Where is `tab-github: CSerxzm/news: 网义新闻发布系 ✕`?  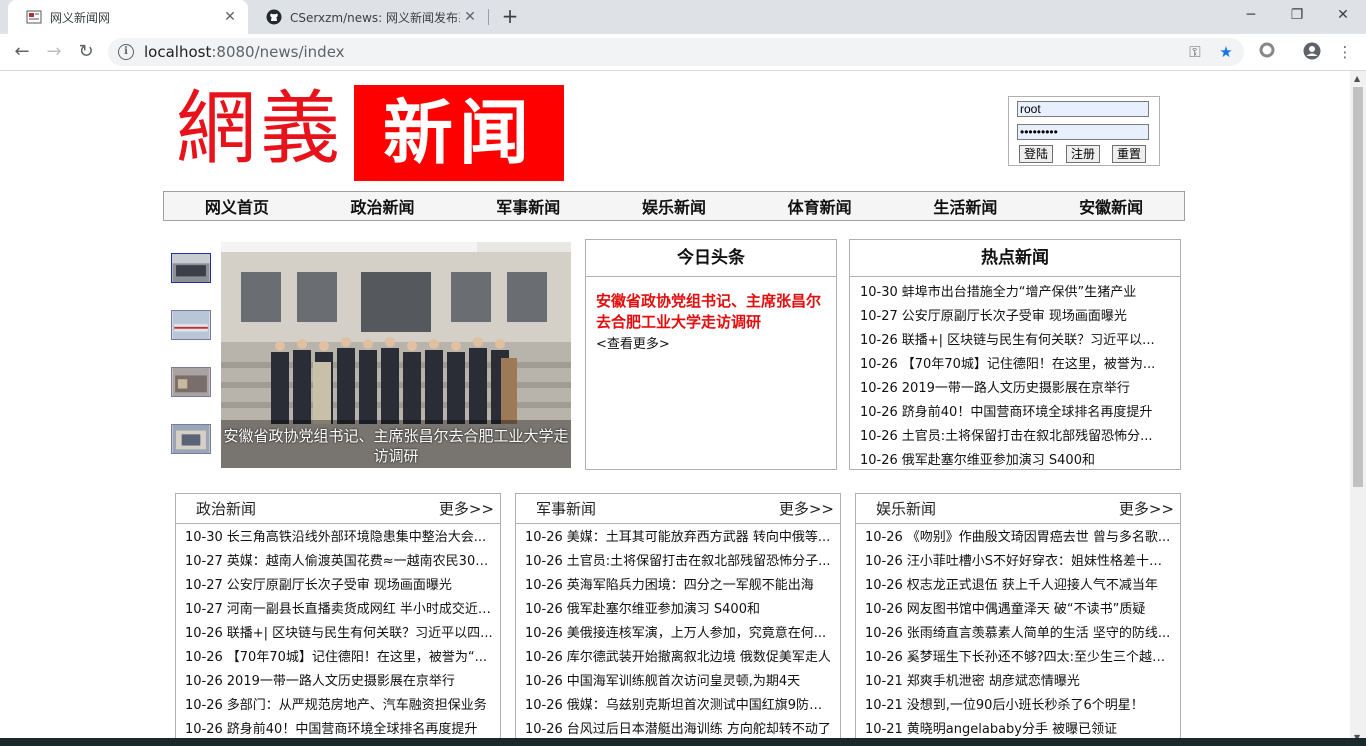
tab-github: CSerxzm/news: 网义新闻发布系 ✕ is located at coordinates (368, 17).